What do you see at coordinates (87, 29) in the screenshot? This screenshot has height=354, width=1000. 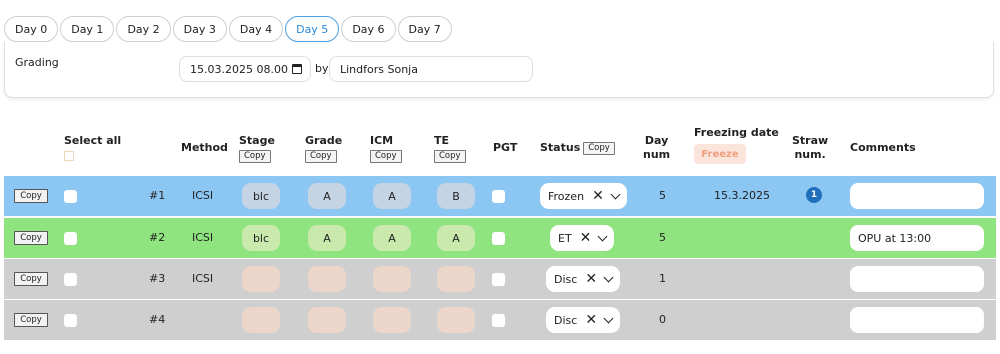 I see `tab-day-1: Day 1` at bounding box center [87, 29].